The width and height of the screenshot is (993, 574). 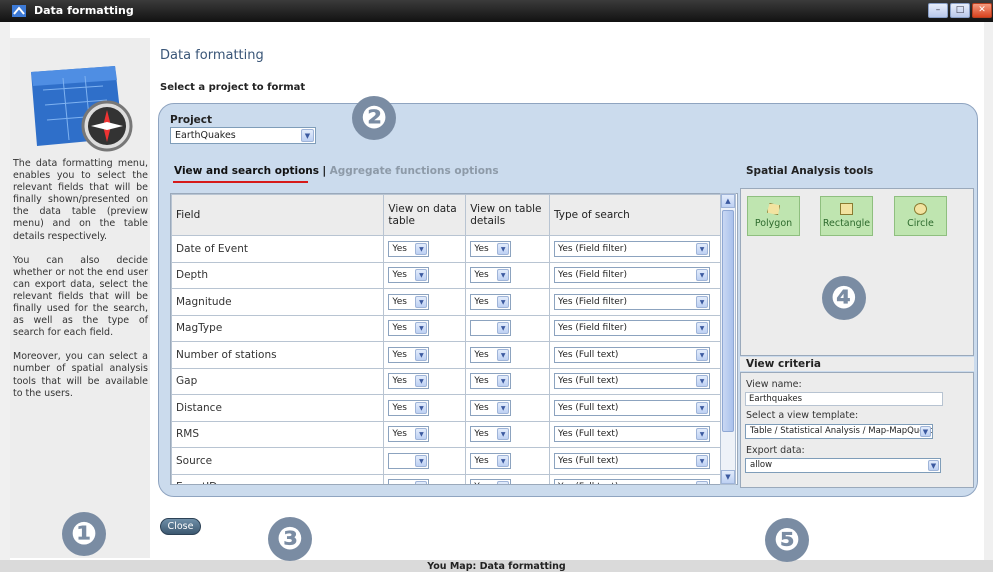 I want to click on table-row: Distance Yes ▼ Yes ▼ Yes (Full text) ▼, so click(x=446, y=408).